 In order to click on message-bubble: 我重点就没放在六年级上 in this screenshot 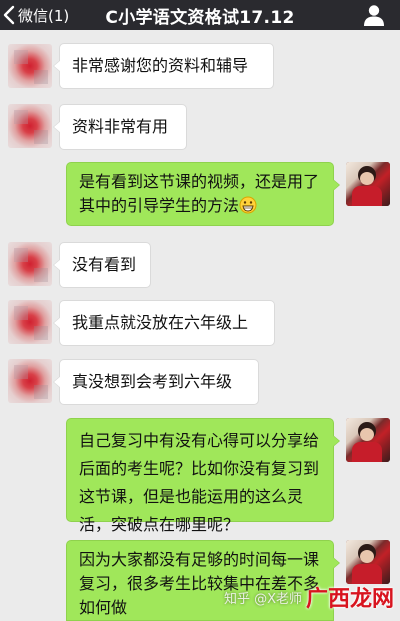, I will do `click(164, 323)`.